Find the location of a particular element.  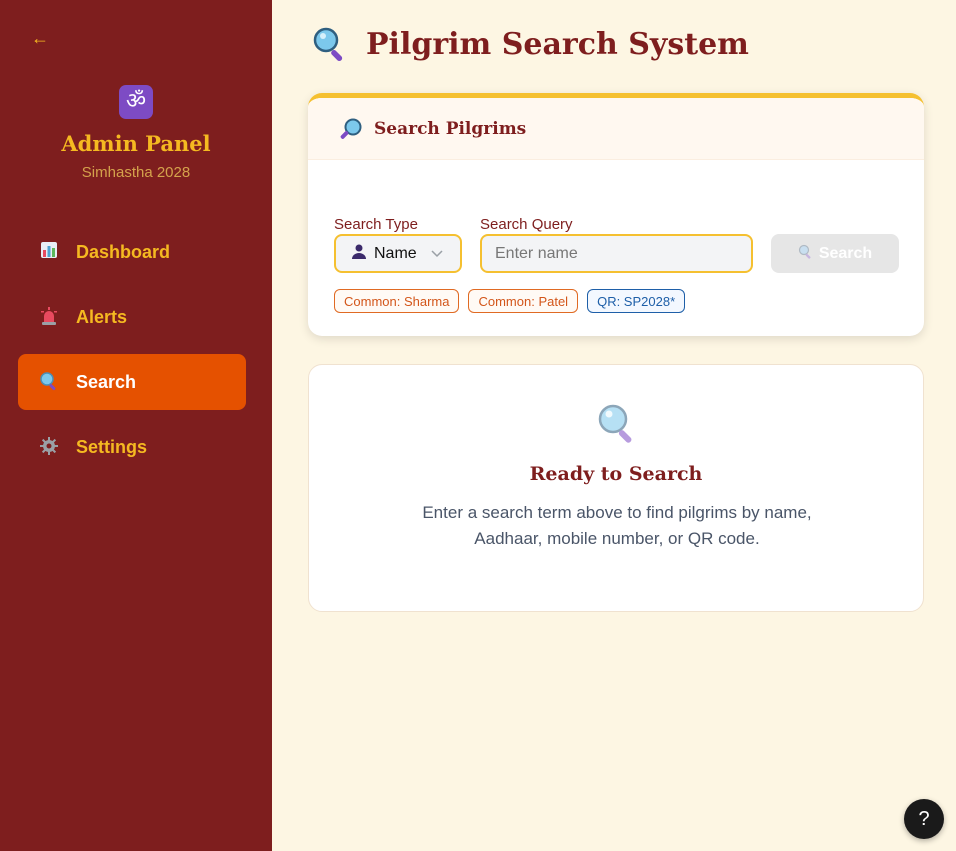

sidebar-item-search: Search is located at coordinates (132, 382).